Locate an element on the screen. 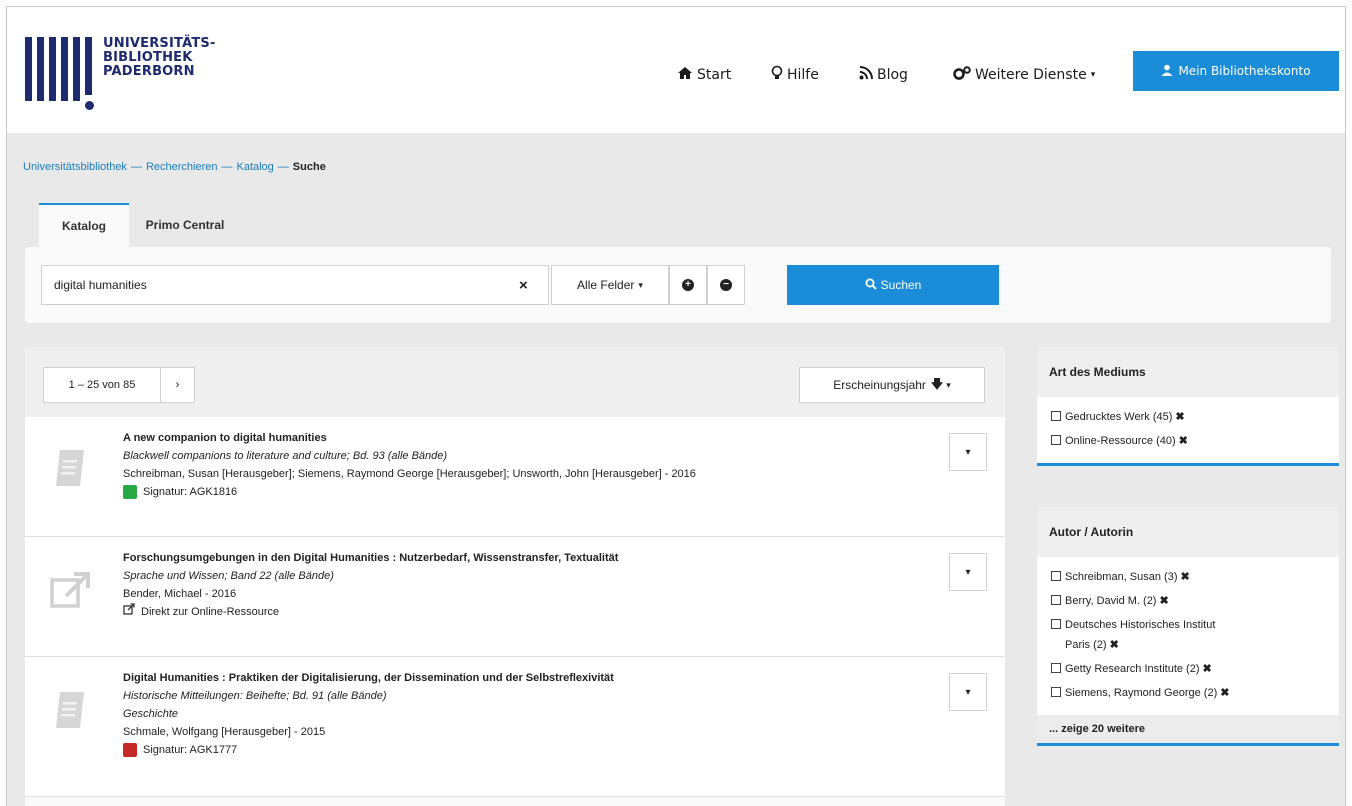 This screenshot has height=806, width=1352. search-field-select: Alle Felder ▾ is located at coordinates (610, 285).